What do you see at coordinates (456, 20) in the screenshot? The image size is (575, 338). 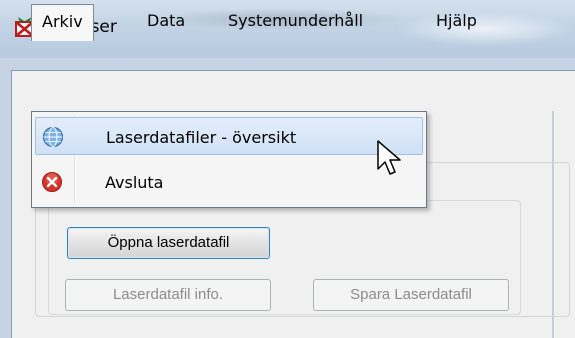 I see `menu-hjalp: Hjälp` at bounding box center [456, 20].